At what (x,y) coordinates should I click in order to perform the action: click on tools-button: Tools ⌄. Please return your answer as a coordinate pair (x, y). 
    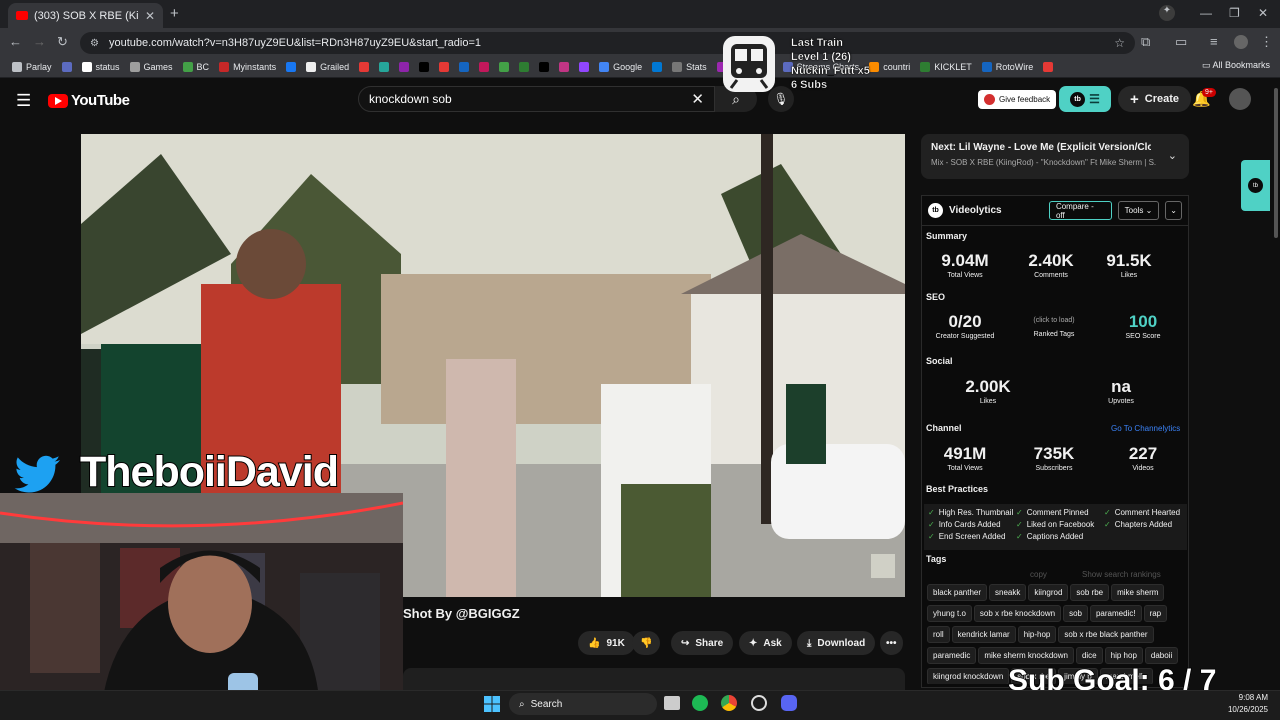
    Looking at the image, I should click on (1138, 210).